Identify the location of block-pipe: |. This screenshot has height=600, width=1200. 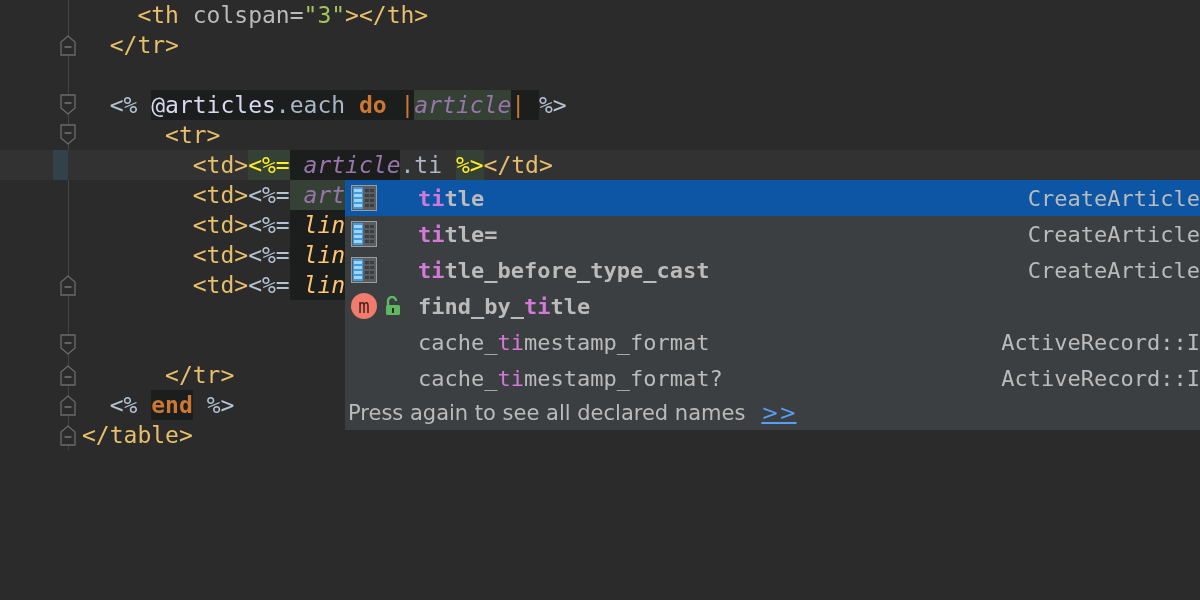
(525, 105).